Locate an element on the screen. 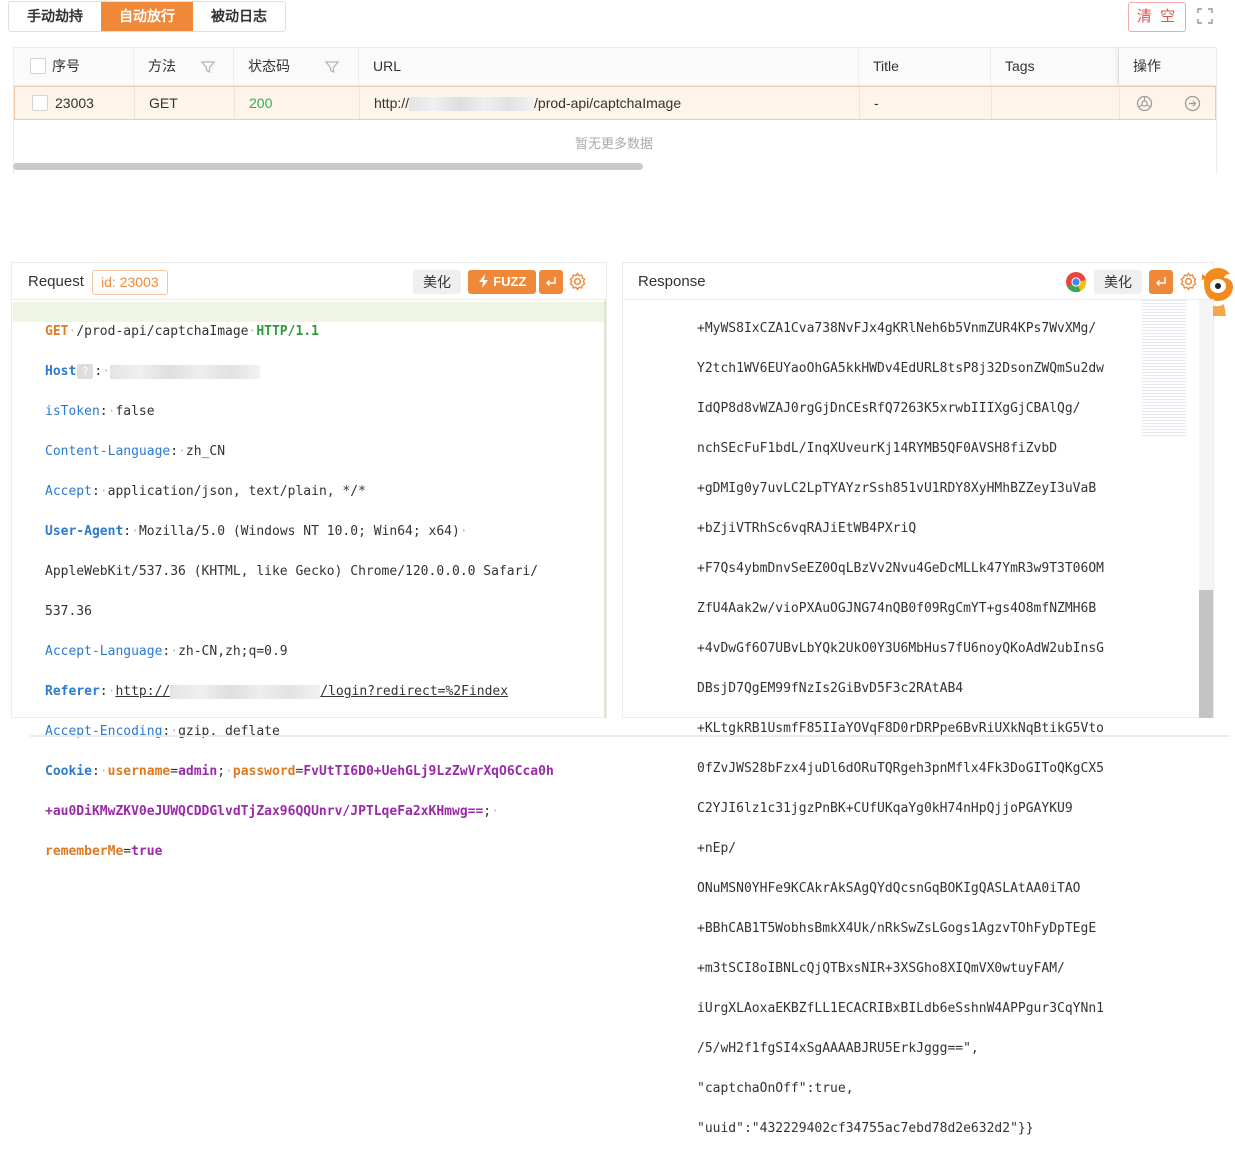 The image size is (1235, 1159). bottom-divider is located at coordinates (630, 736).